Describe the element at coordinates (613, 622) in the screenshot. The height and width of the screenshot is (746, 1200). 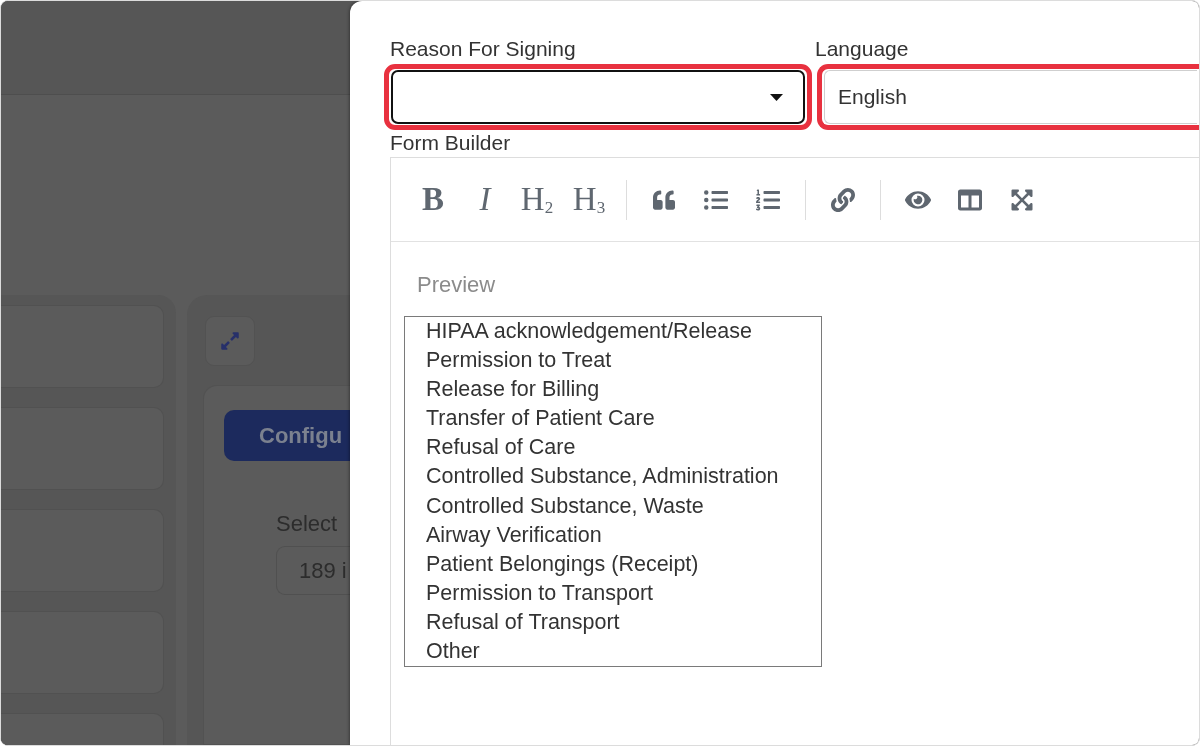
I see `list-option: Refusal of Transport` at that location.